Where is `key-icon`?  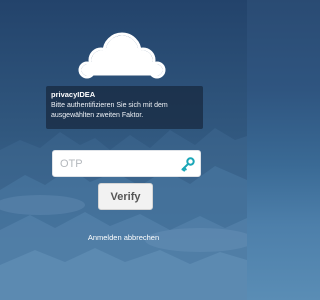 key-icon is located at coordinates (188, 164).